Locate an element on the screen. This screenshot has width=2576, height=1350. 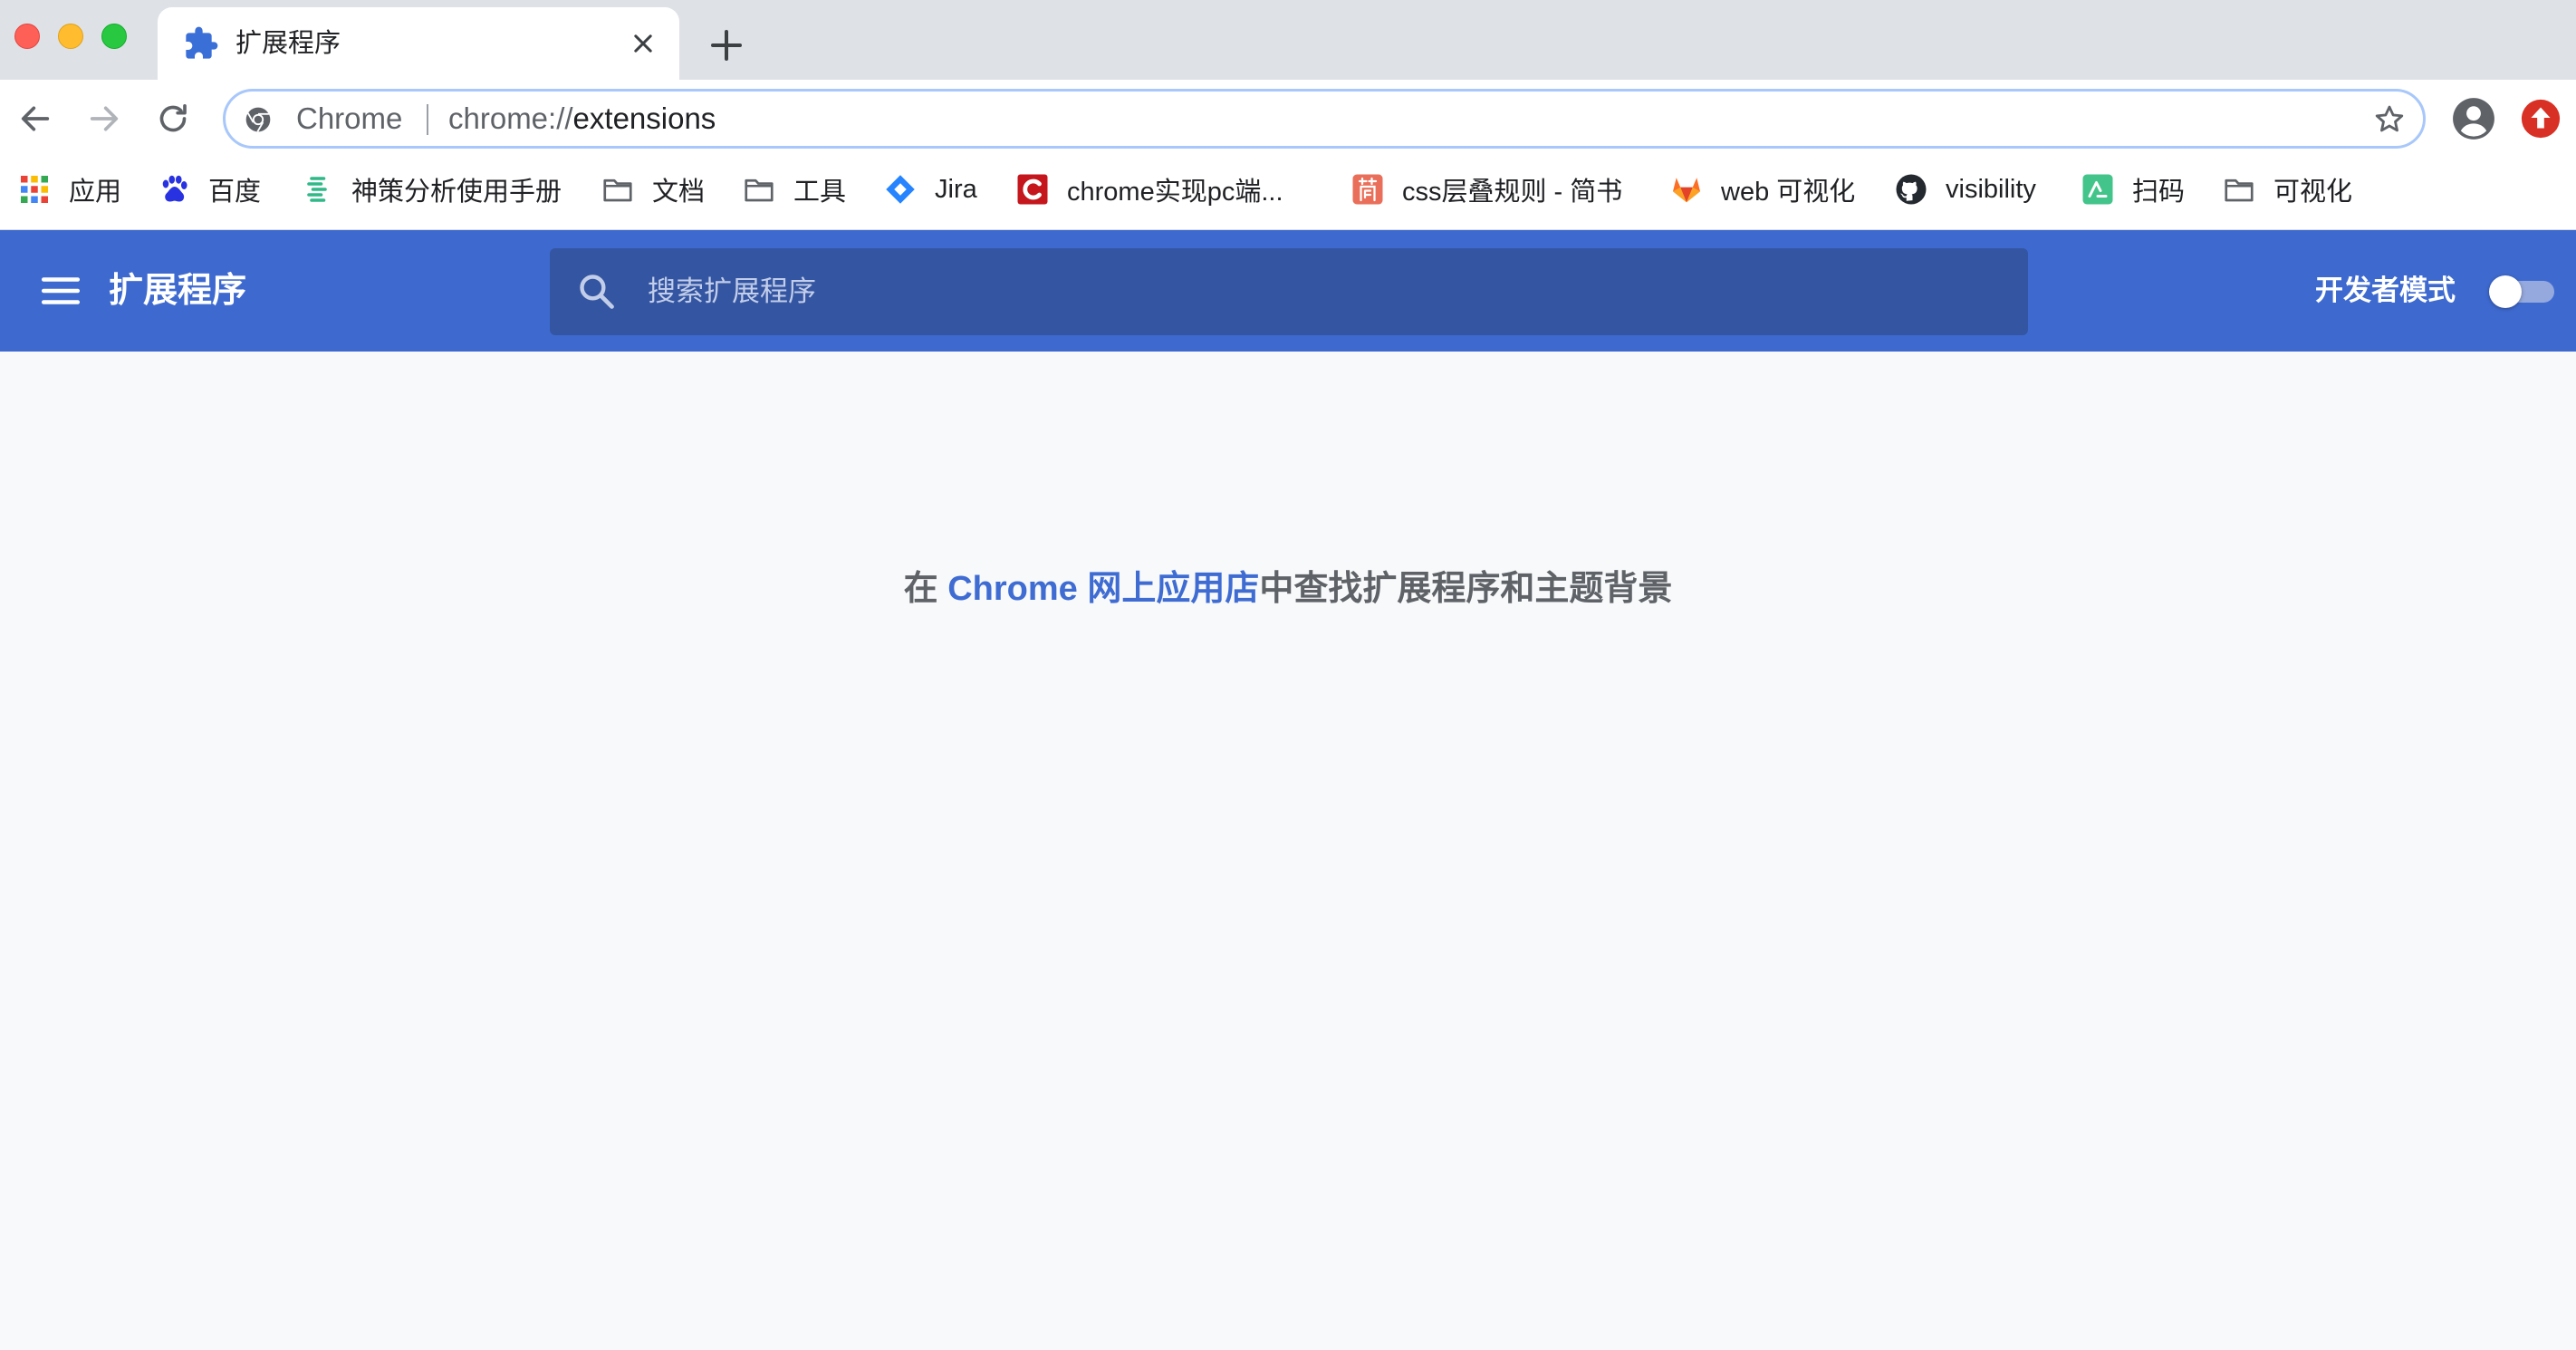
bookmark-label: 神策分析使用手册 is located at coordinates (456, 192).